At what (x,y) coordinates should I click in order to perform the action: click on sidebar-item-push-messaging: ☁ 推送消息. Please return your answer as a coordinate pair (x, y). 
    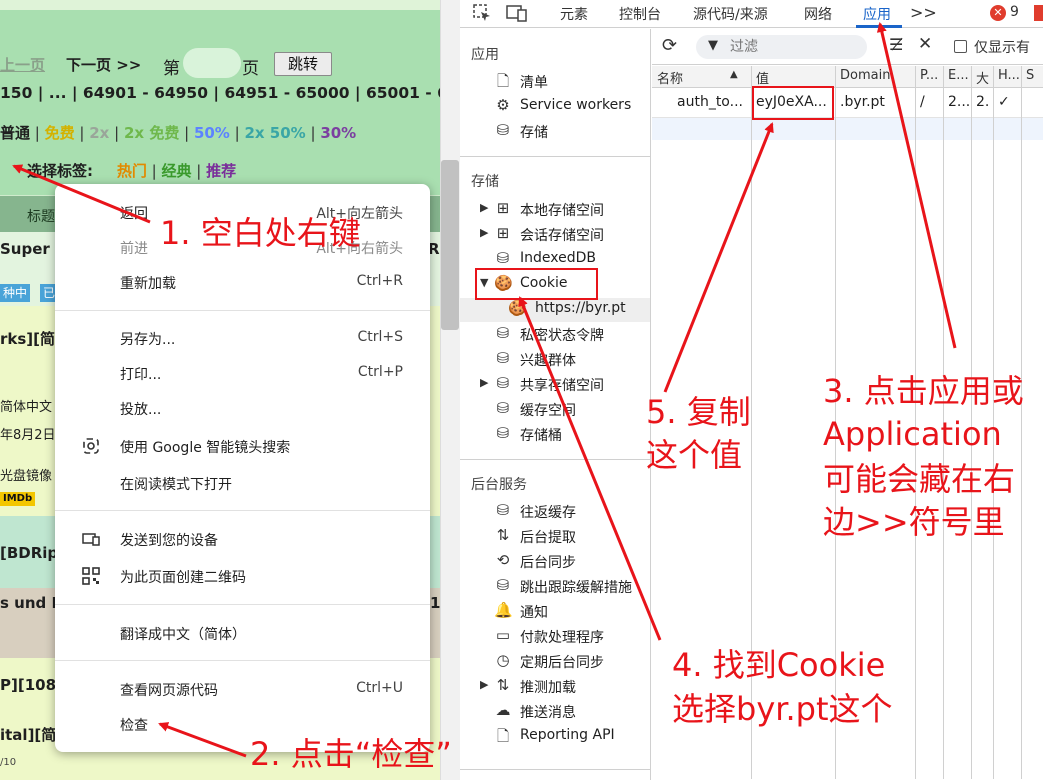
    Looking at the image, I should click on (555, 712).